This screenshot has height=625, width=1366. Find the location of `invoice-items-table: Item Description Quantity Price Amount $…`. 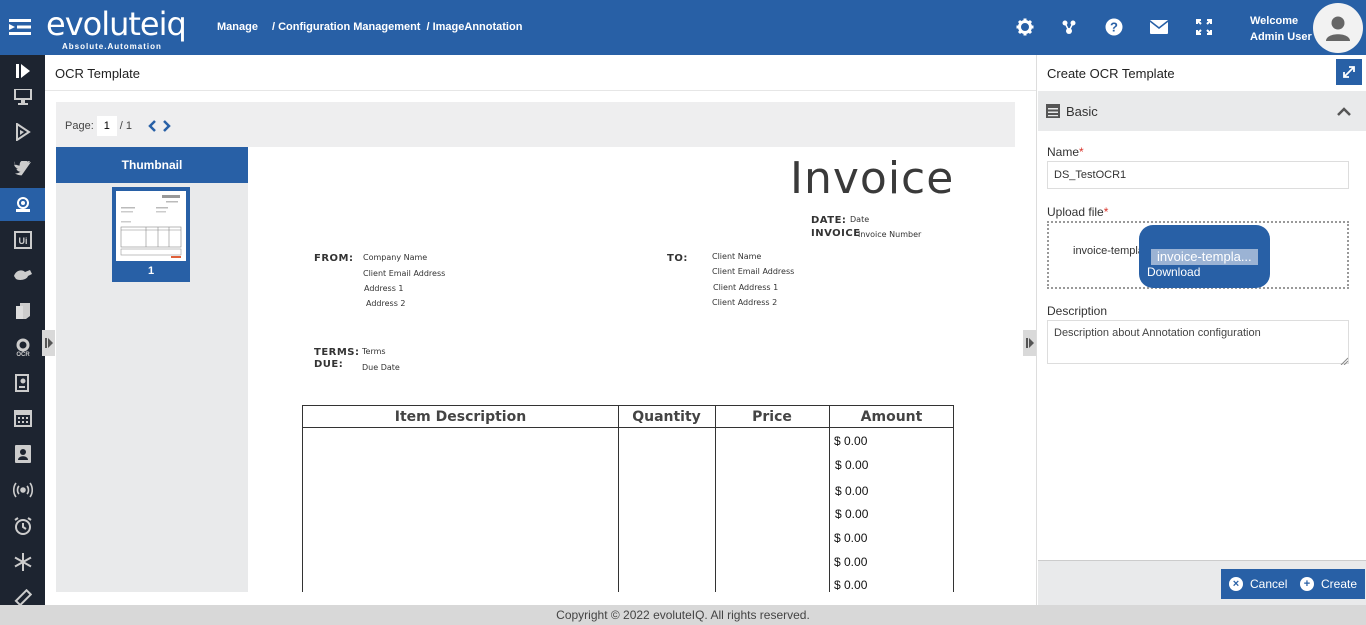

invoice-items-table: Item Description Quantity Price Amount $… is located at coordinates (628, 498).